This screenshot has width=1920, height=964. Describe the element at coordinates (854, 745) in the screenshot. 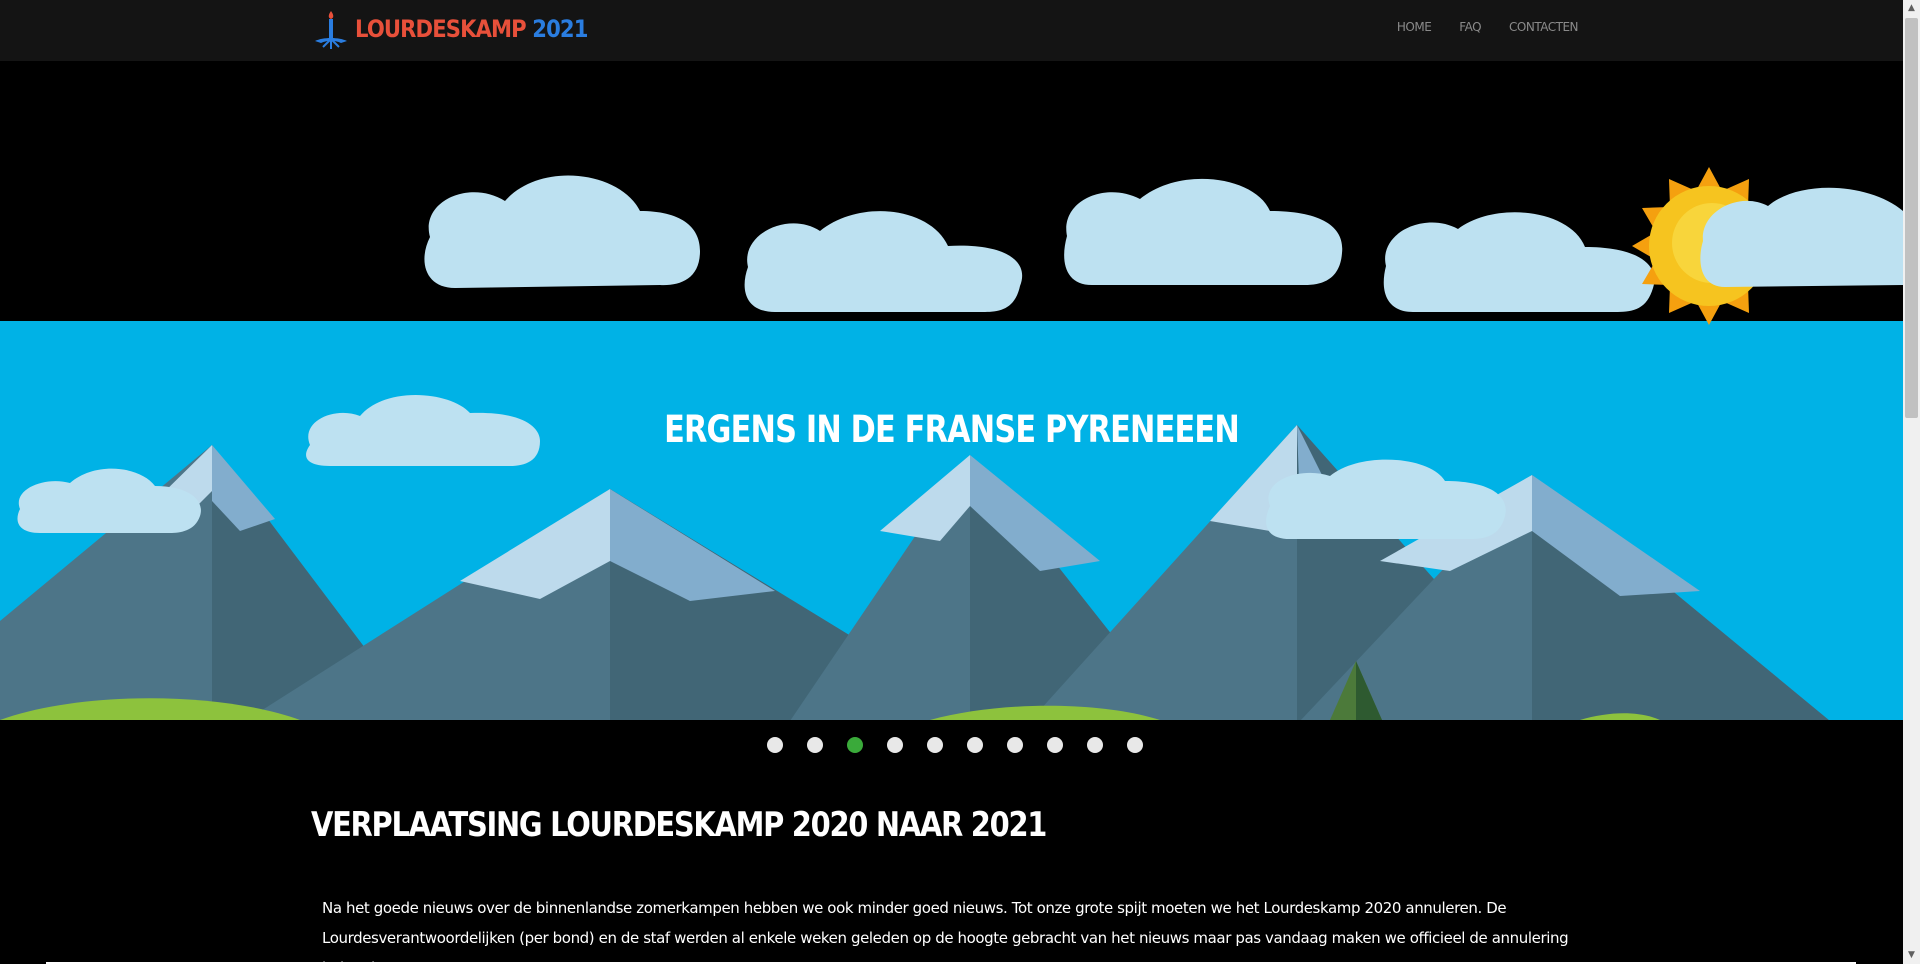

I see `slider-dot-active` at that location.